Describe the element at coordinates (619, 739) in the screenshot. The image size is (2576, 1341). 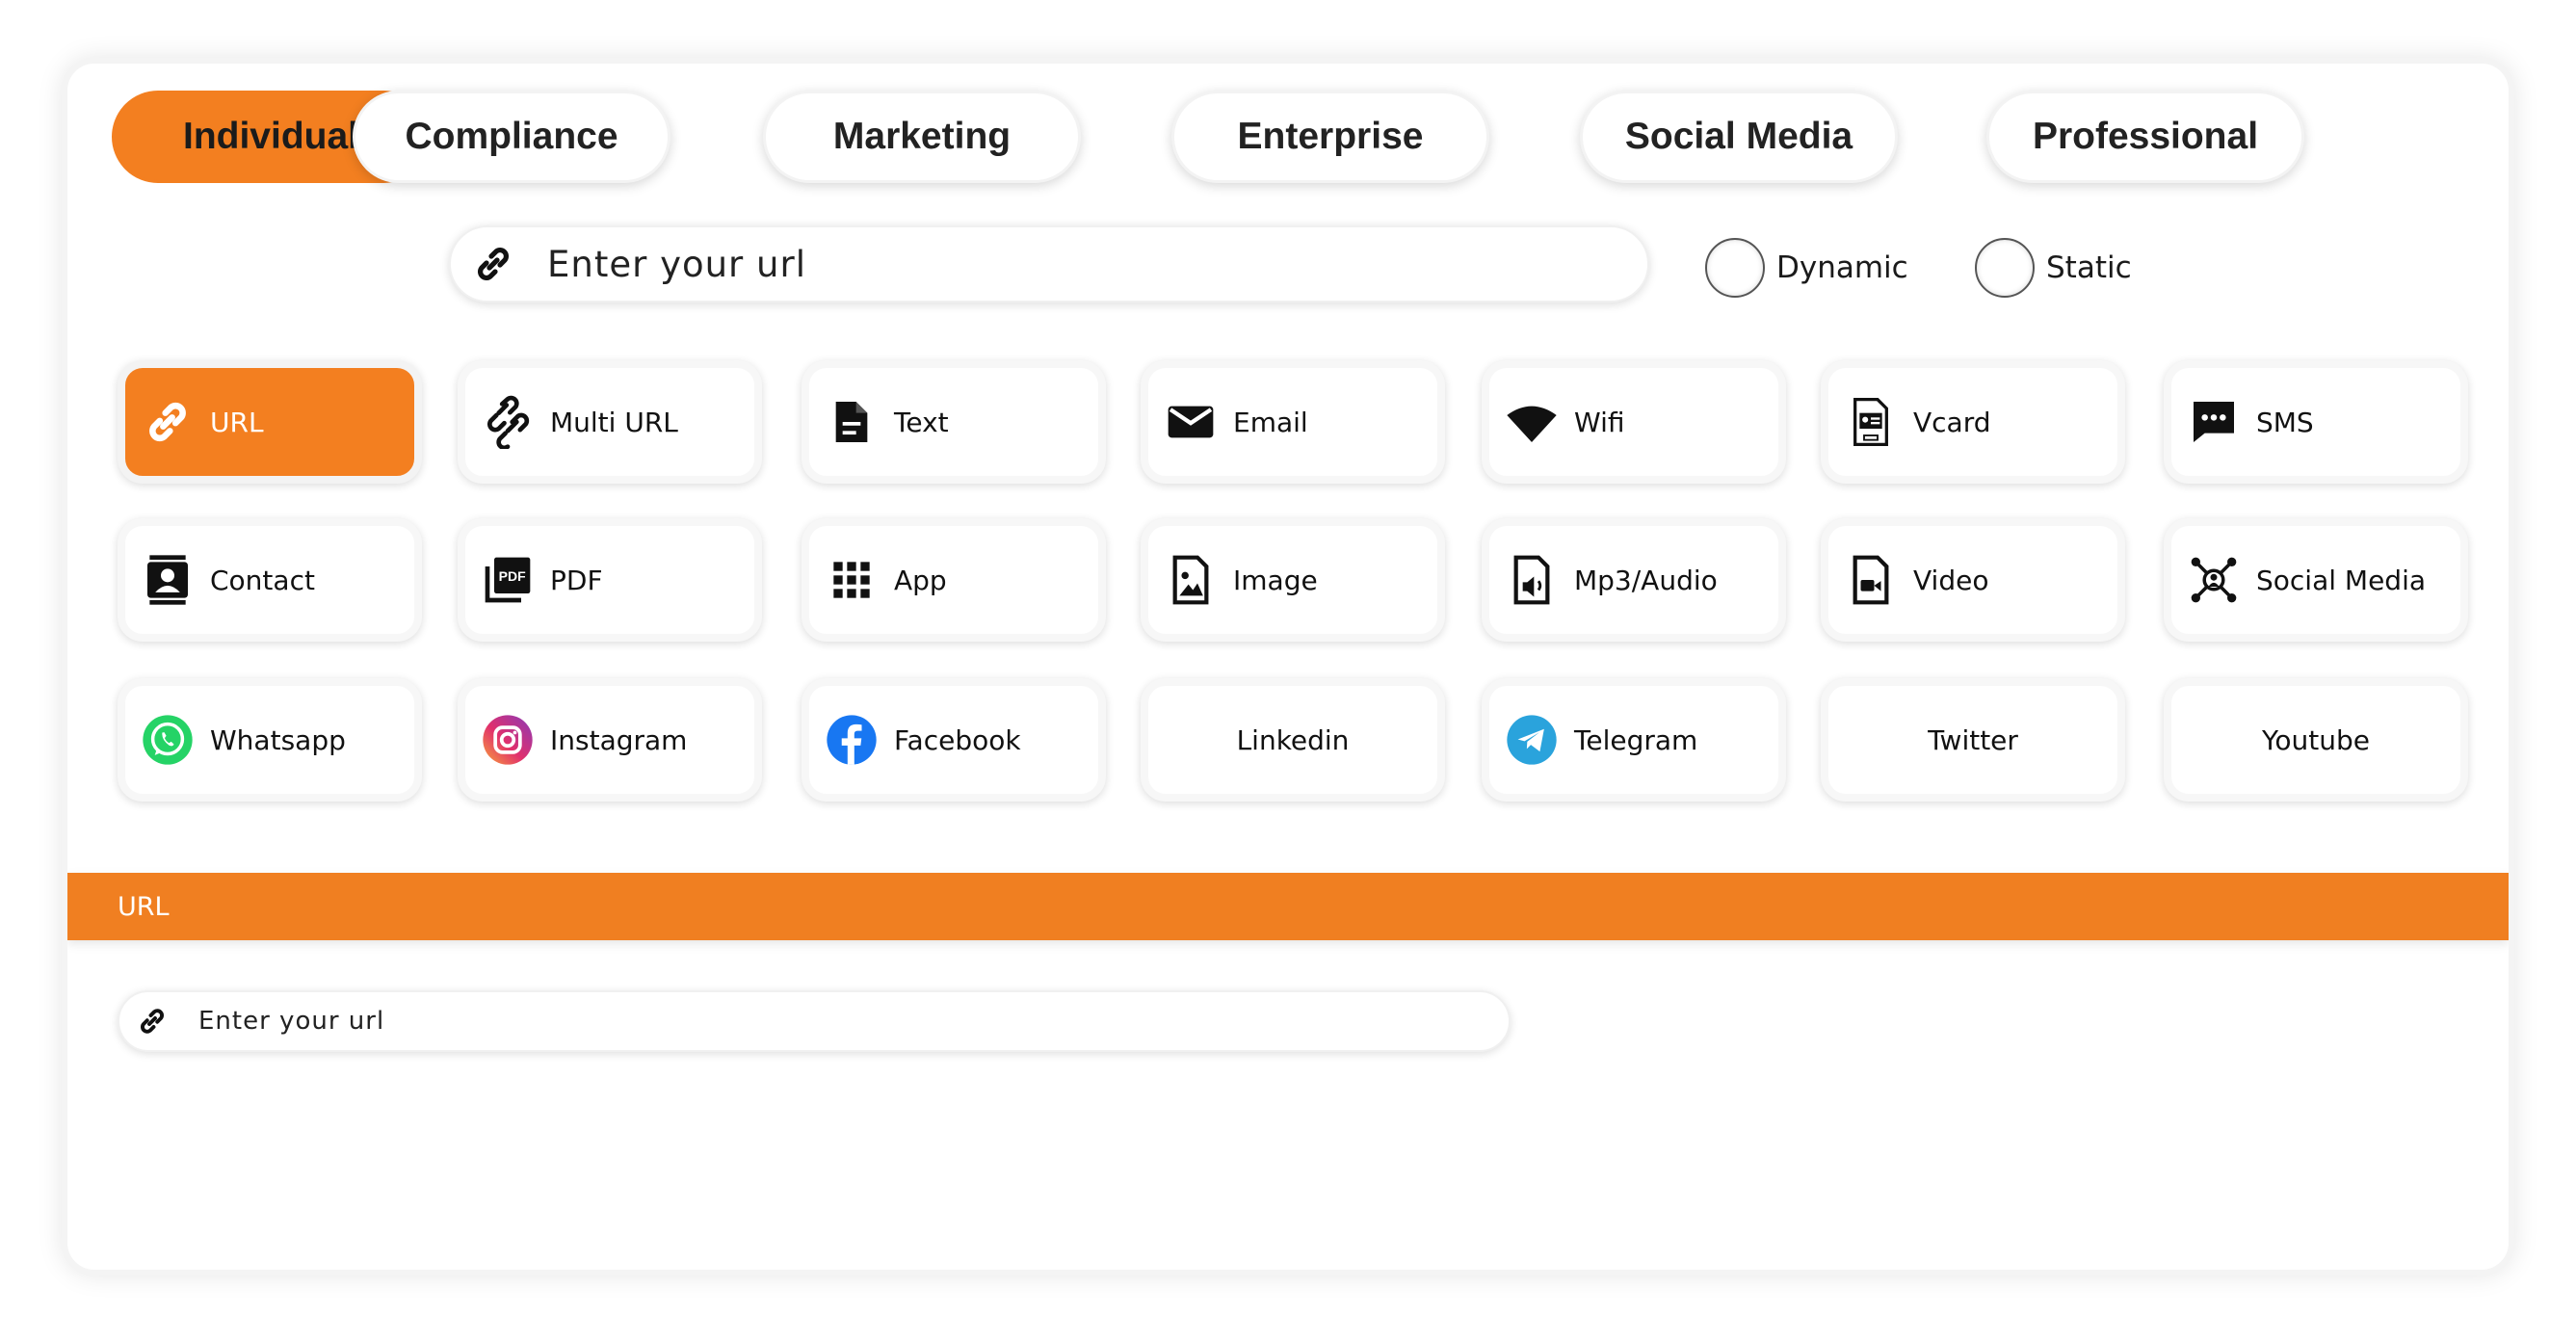
I see `type-label-instagram: Instagram` at that location.